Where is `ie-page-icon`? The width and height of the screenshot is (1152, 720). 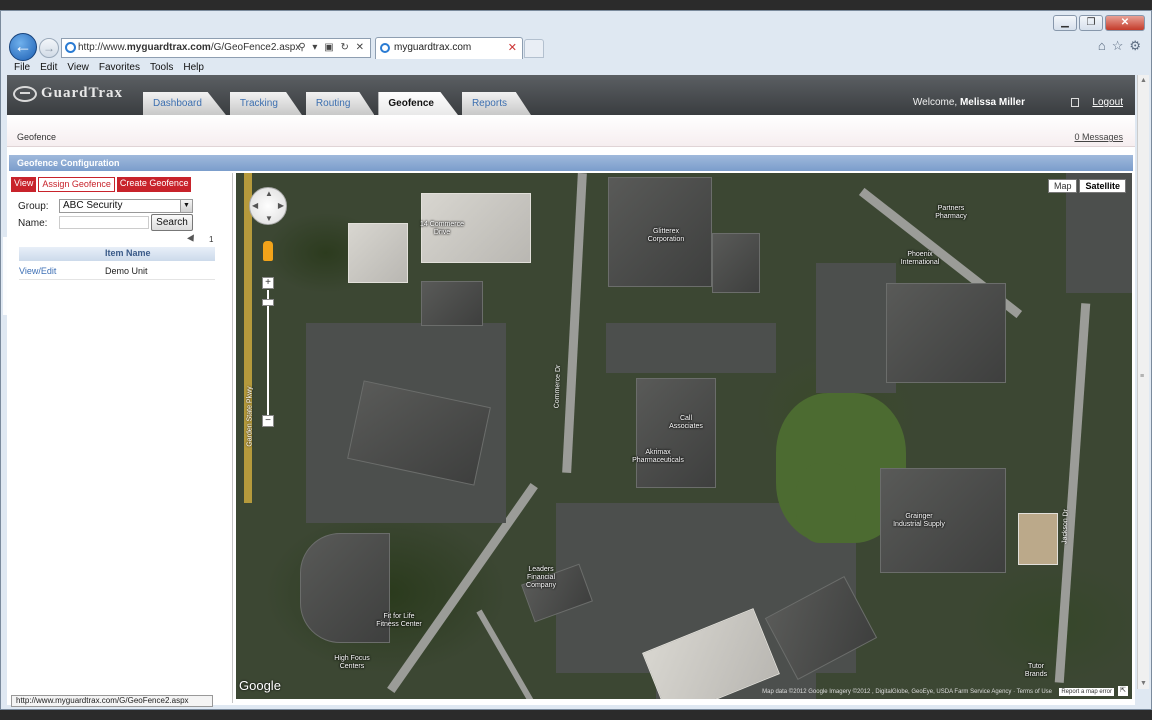
ie-page-icon is located at coordinates (70, 47).